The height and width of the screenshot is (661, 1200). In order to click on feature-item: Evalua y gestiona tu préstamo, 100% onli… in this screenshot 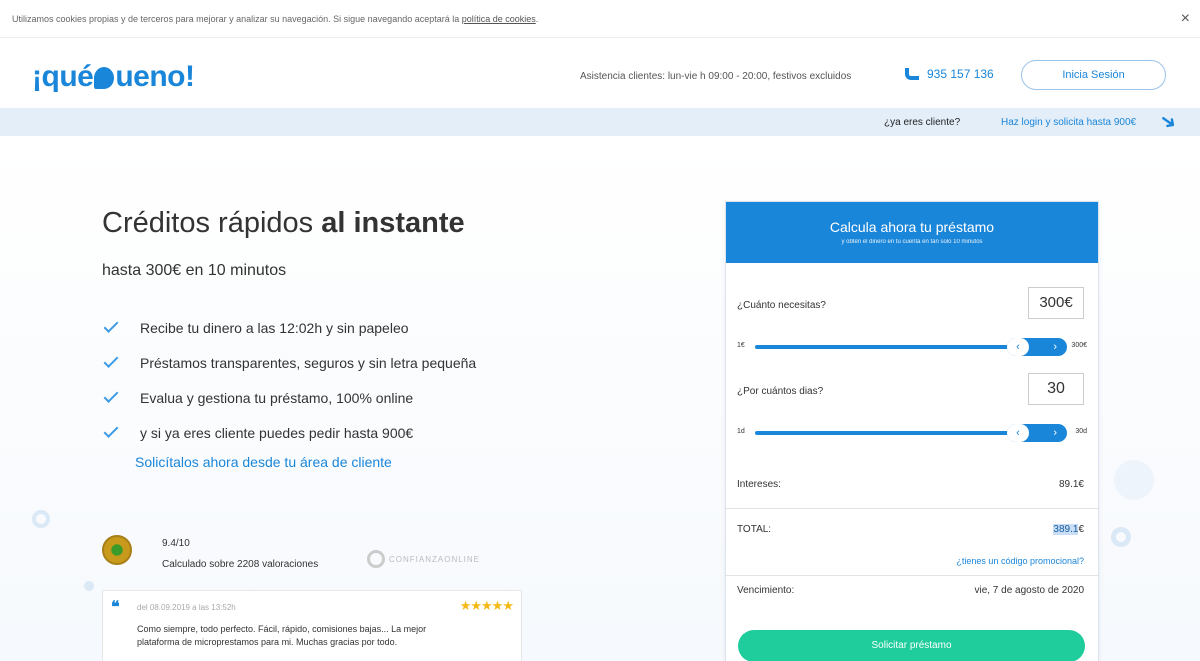, I will do `click(289, 397)`.